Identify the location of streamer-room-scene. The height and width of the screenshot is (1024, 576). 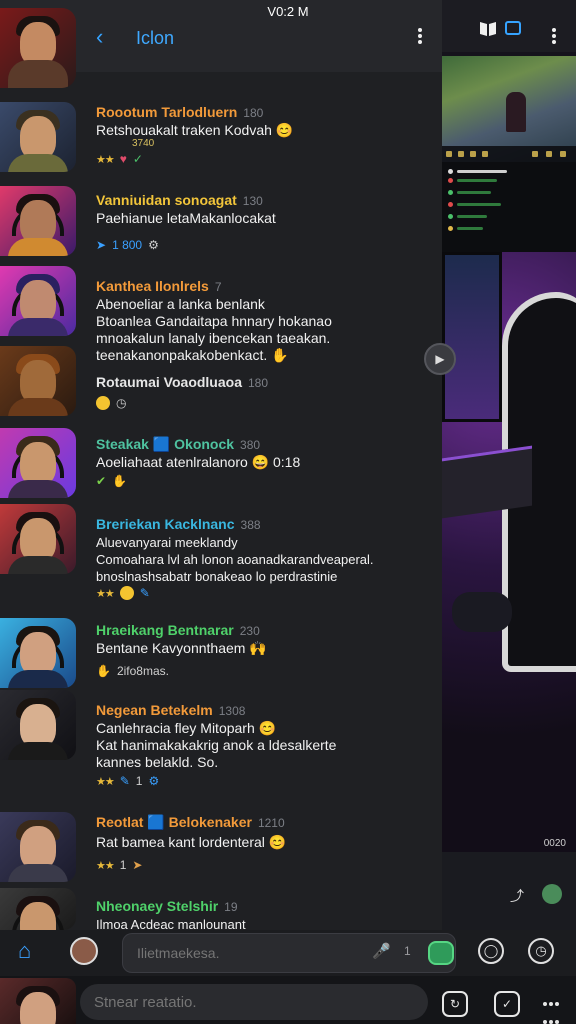
(509, 552).